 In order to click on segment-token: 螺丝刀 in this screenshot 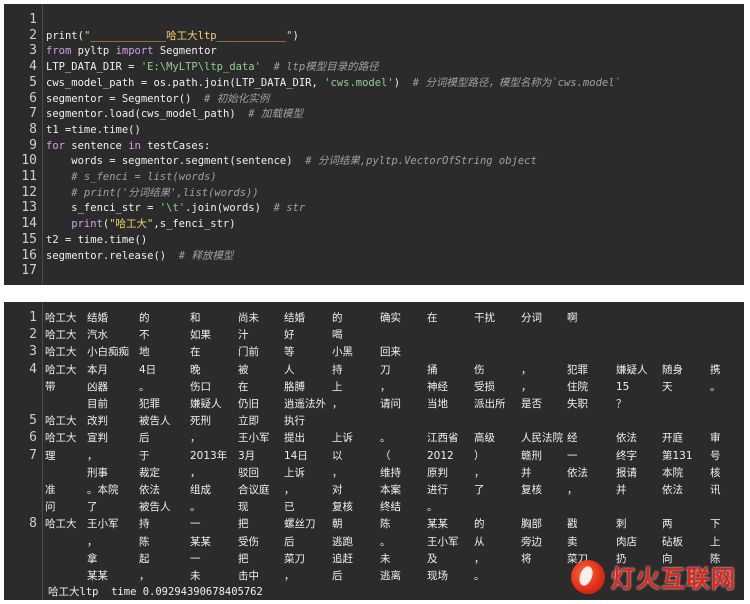, I will do `click(300, 524)`.